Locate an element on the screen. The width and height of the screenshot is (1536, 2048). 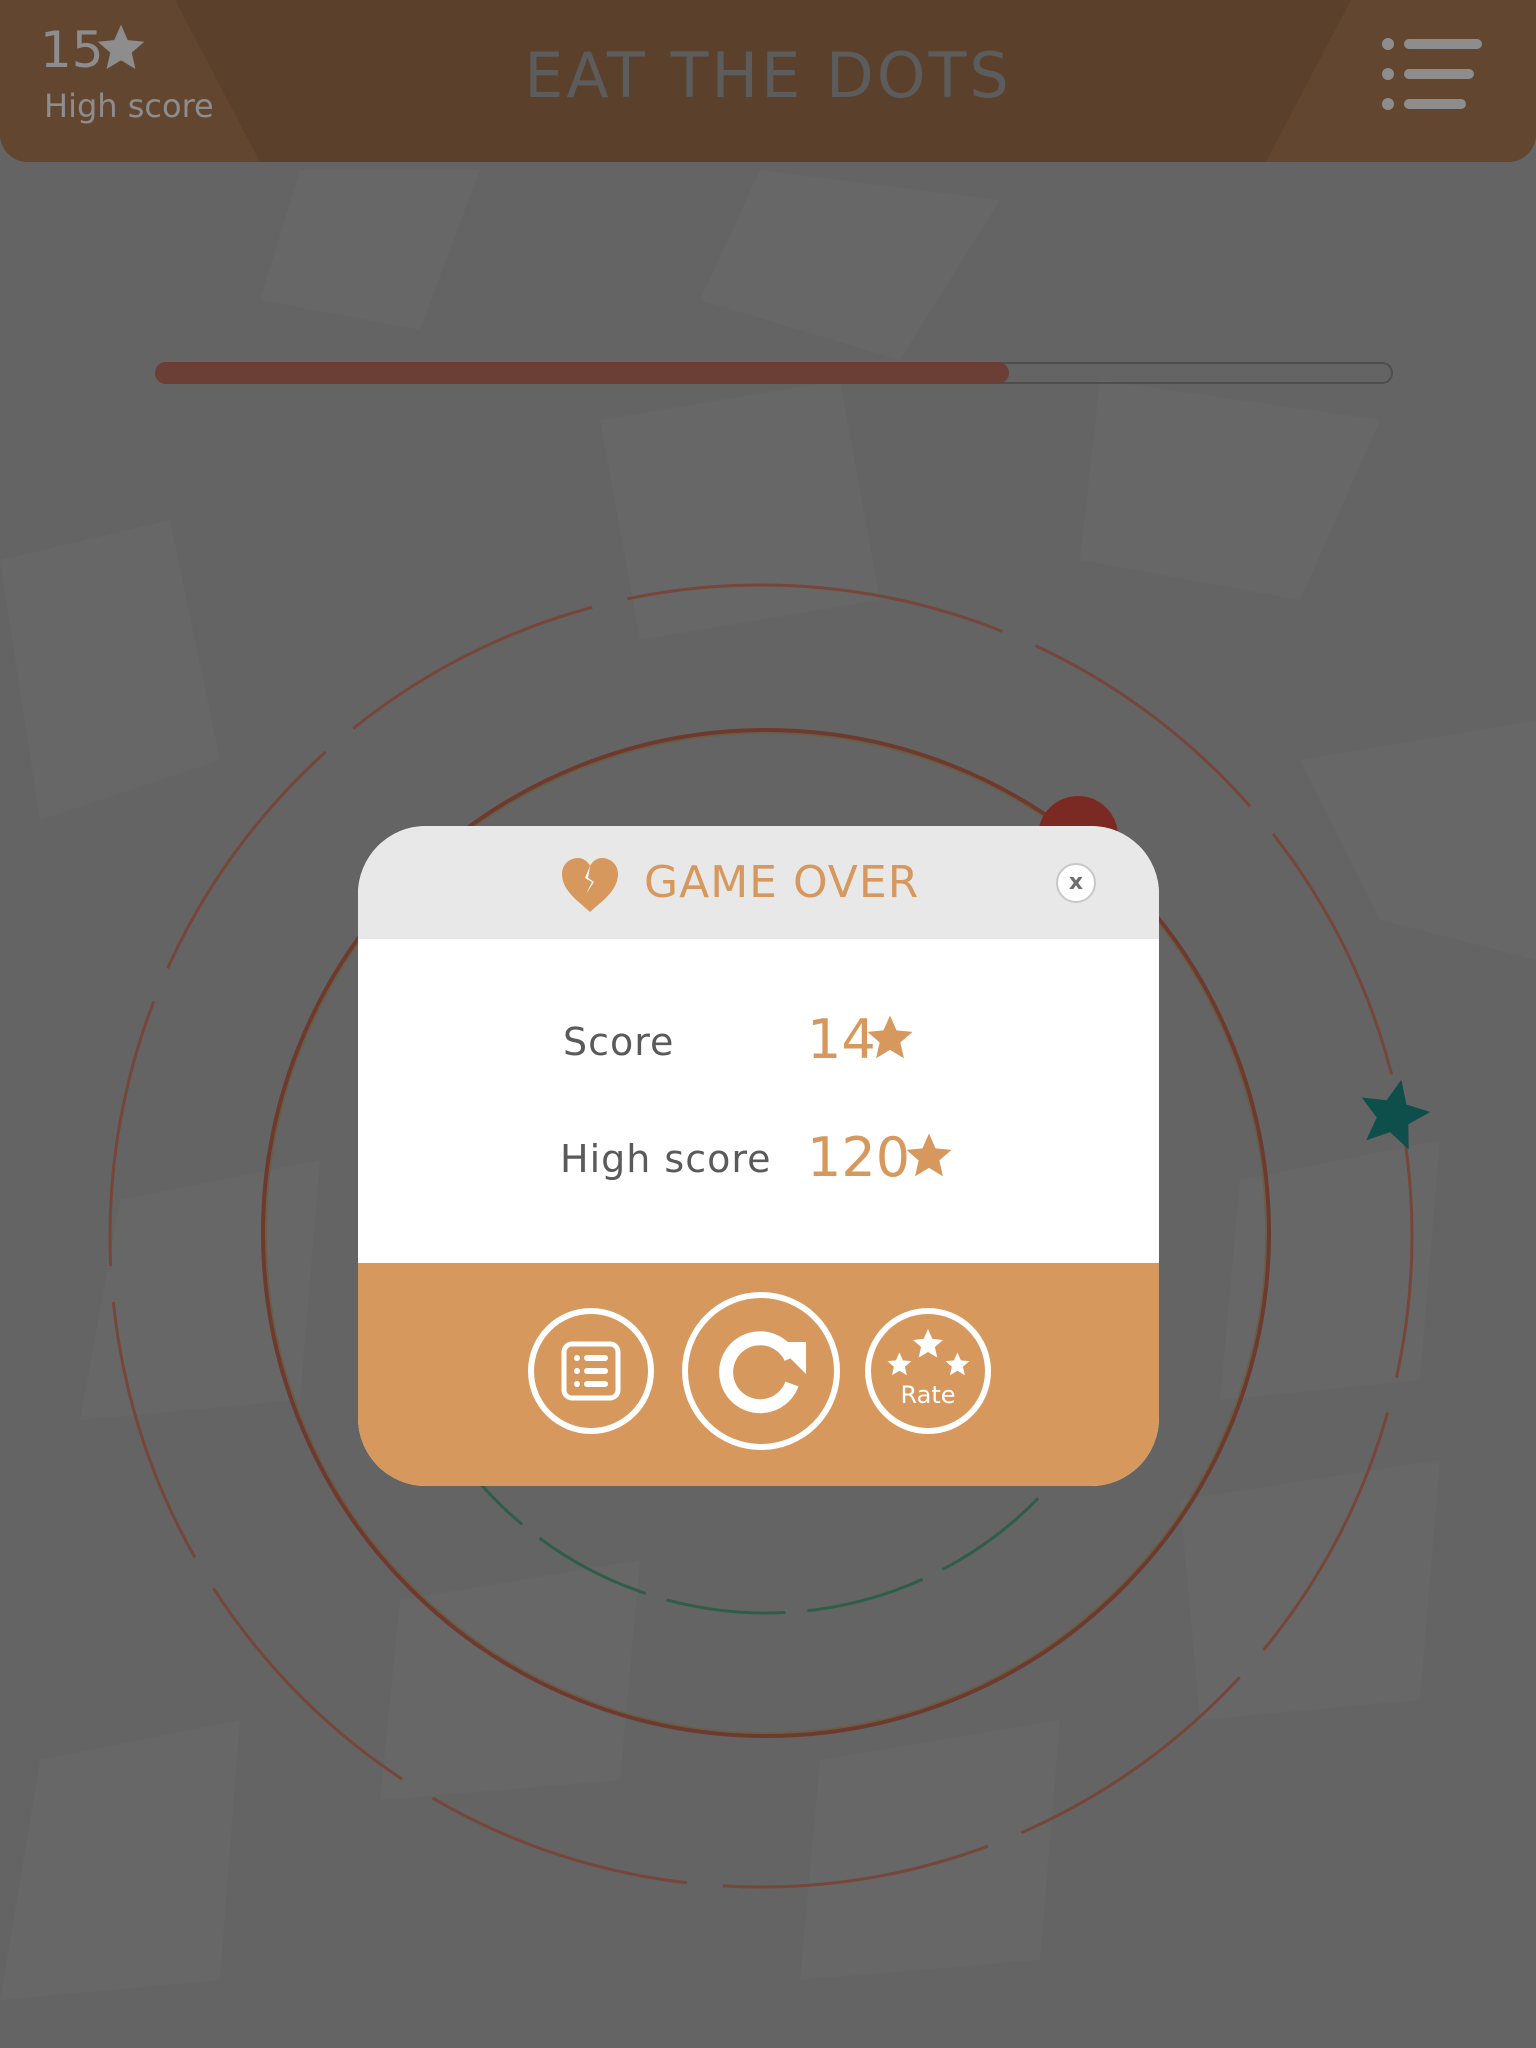
dialog-header: GAME OVER x is located at coordinates (758, 882).